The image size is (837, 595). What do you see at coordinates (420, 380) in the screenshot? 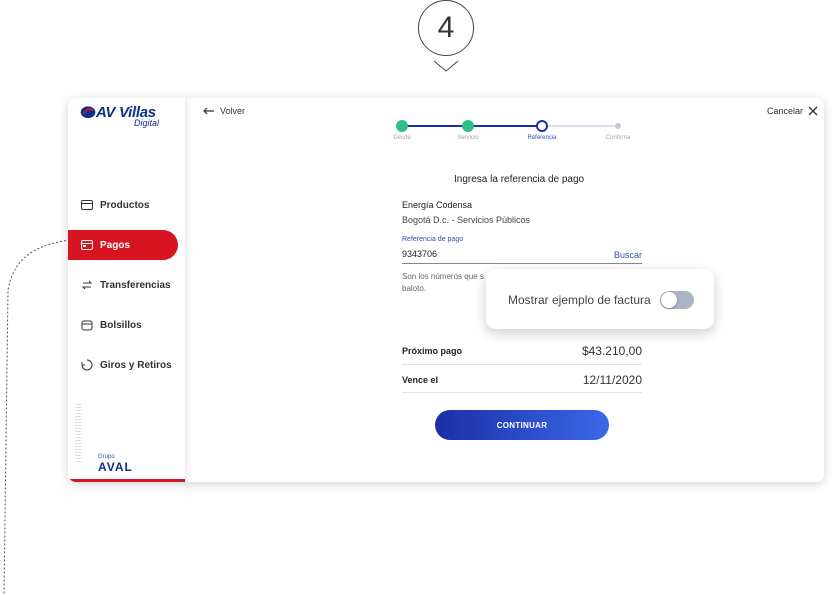
I see `due-date-label: Vence el` at bounding box center [420, 380].